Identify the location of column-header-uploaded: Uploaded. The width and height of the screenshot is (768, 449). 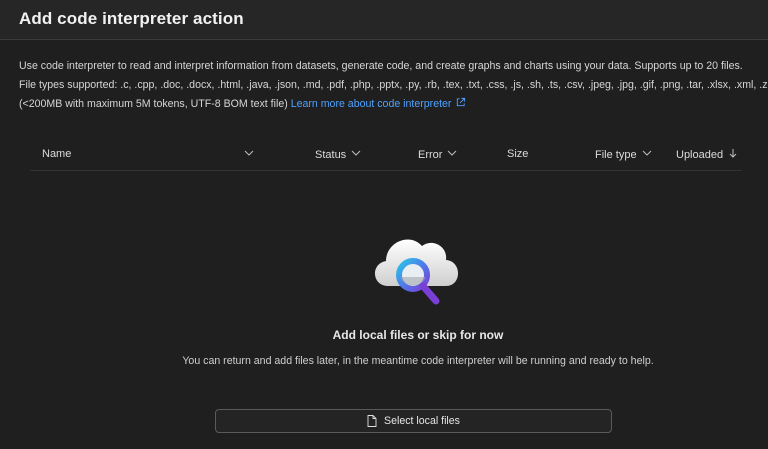
(707, 154).